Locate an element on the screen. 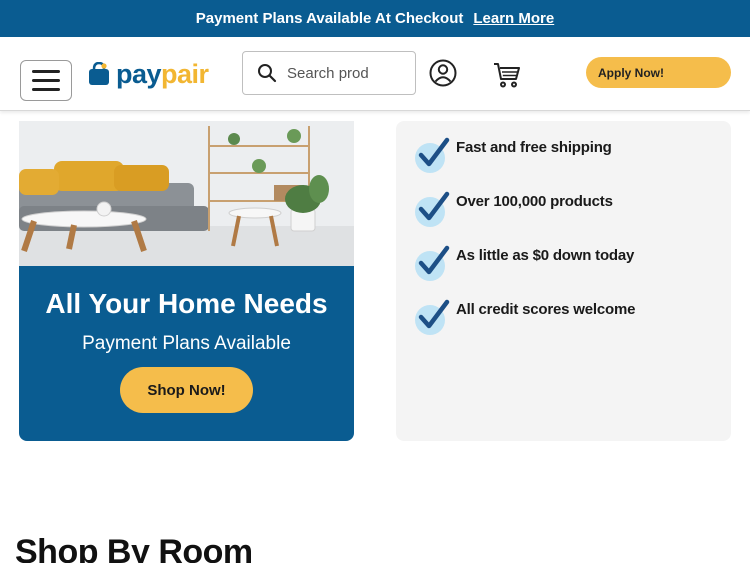  bag-logo-icon is located at coordinates (99, 73).